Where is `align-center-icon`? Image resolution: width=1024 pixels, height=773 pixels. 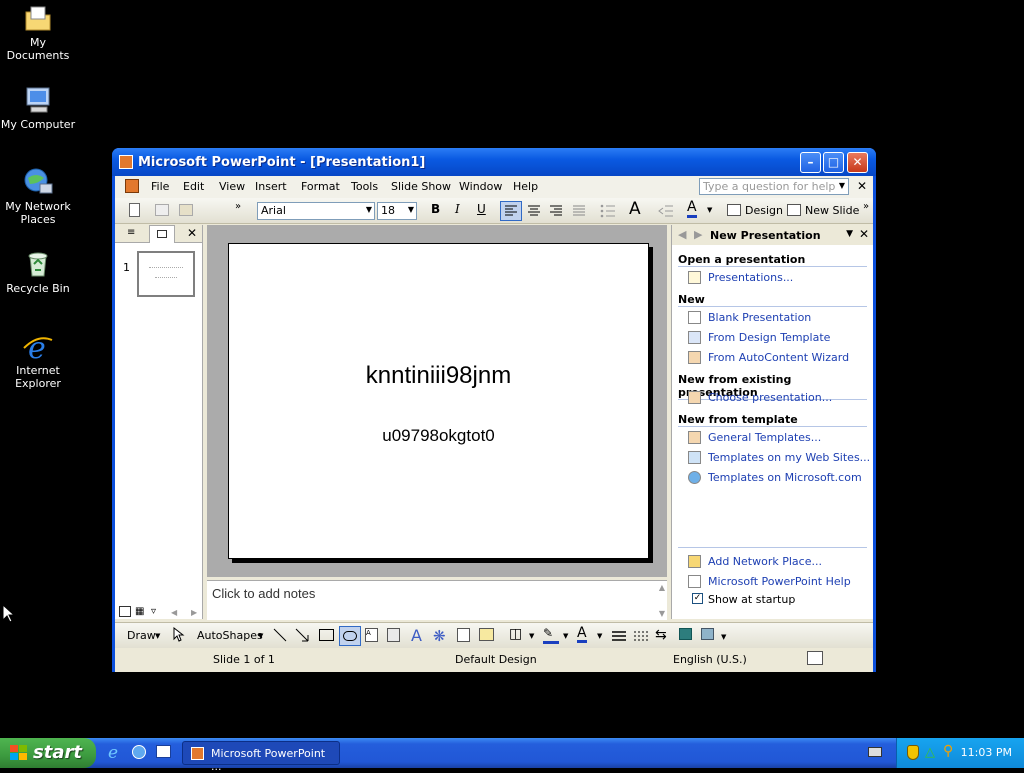
align-center-icon is located at coordinates (534, 212).